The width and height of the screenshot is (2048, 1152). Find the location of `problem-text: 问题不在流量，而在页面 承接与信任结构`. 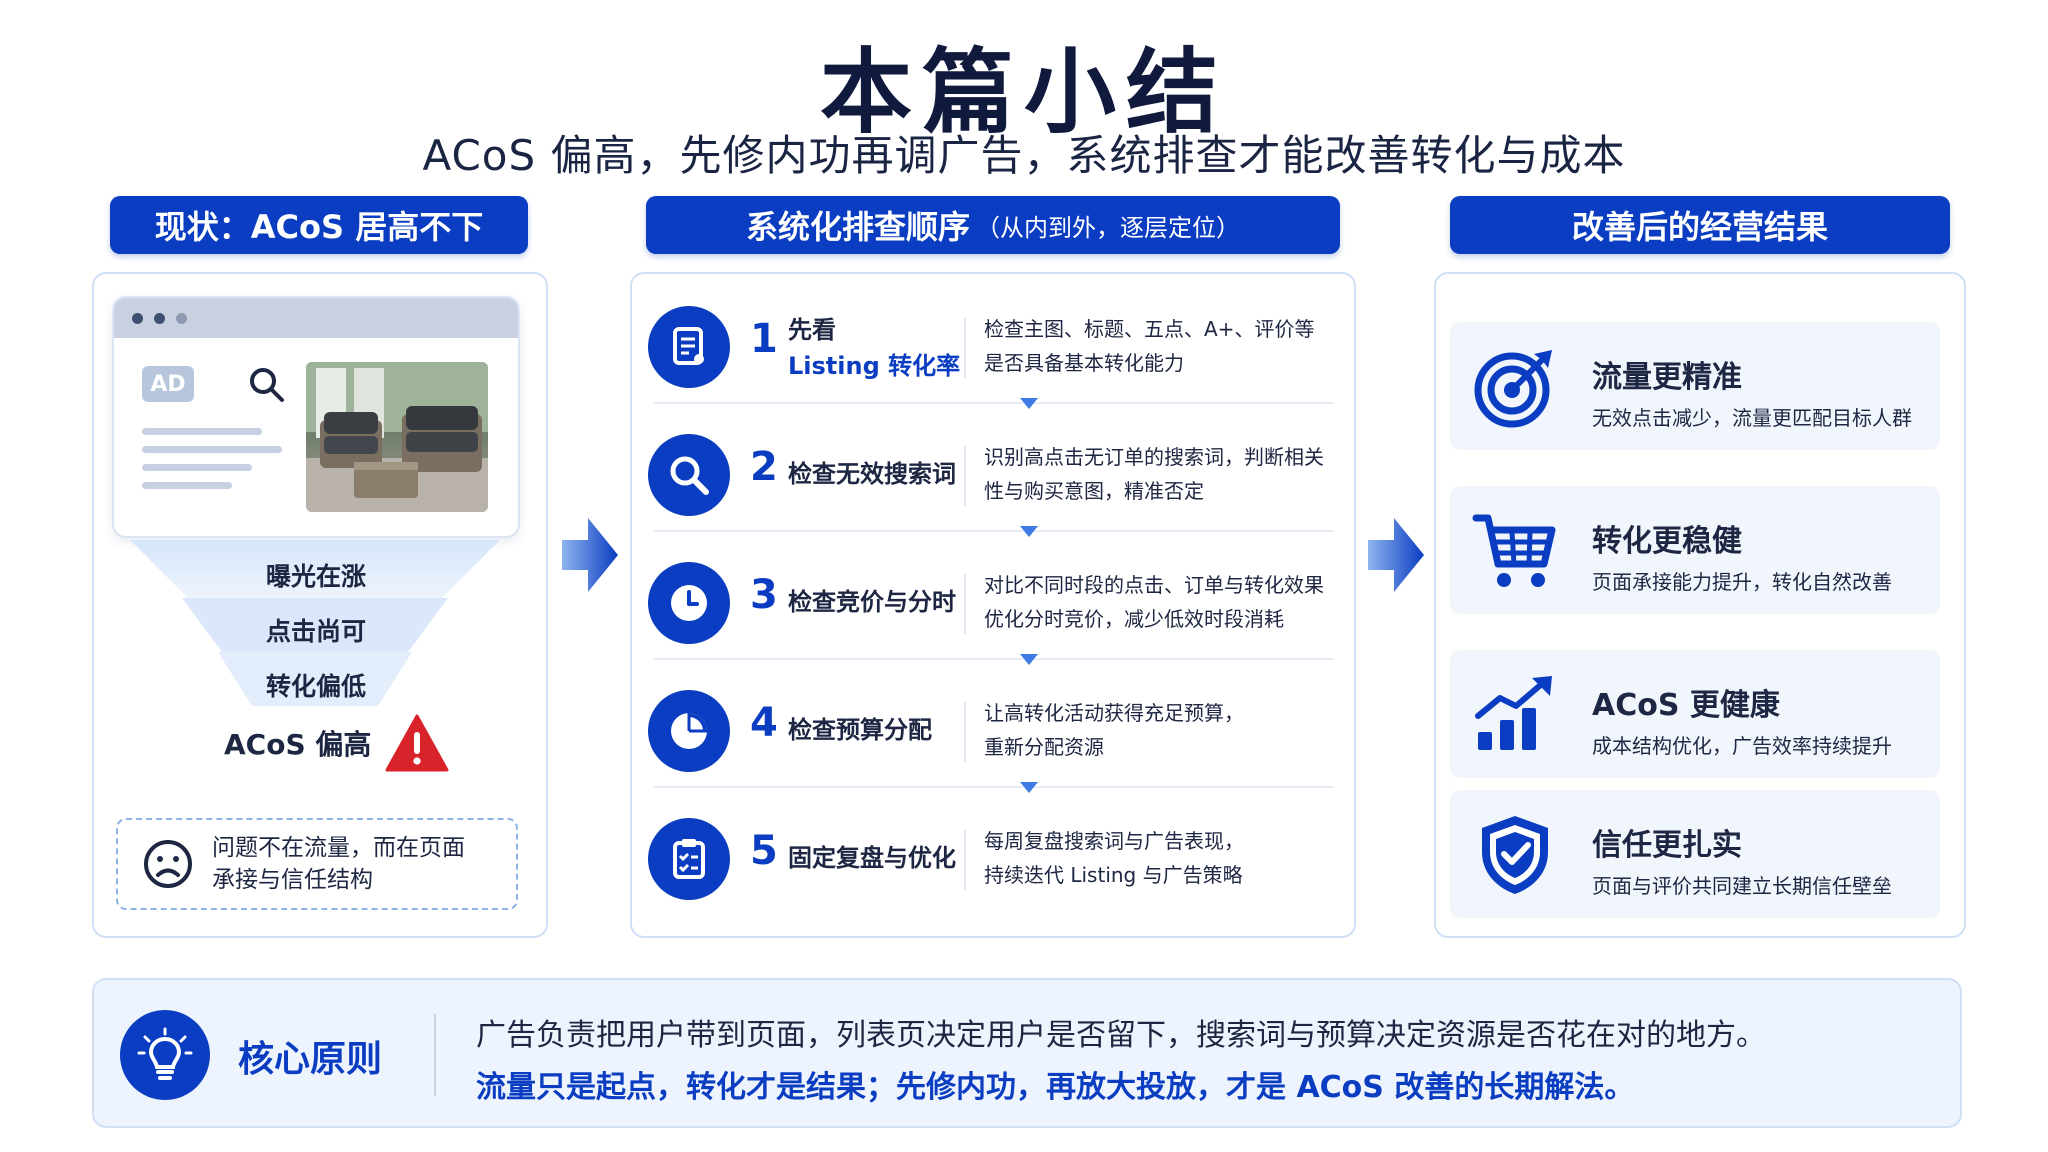

problem-text: 问题不在流量，而在页面 承接与信任结构 is located at coordinates (338, 864).